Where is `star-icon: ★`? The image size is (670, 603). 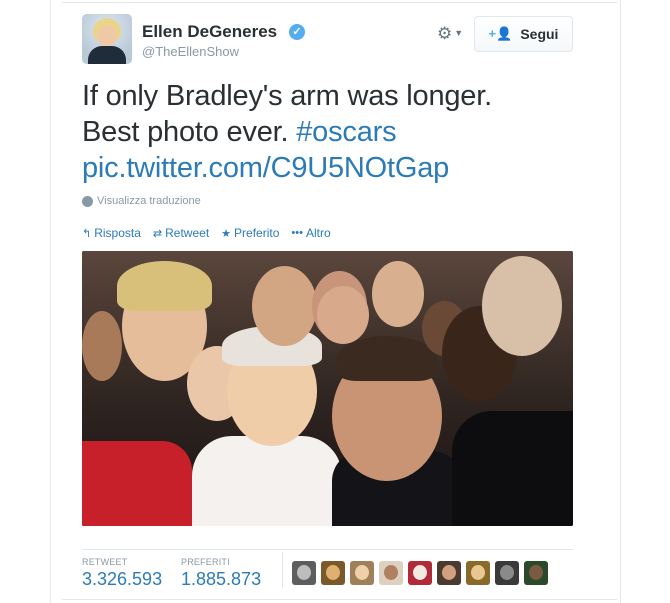
star-icon: ★ is located at coordinates (226, 233).